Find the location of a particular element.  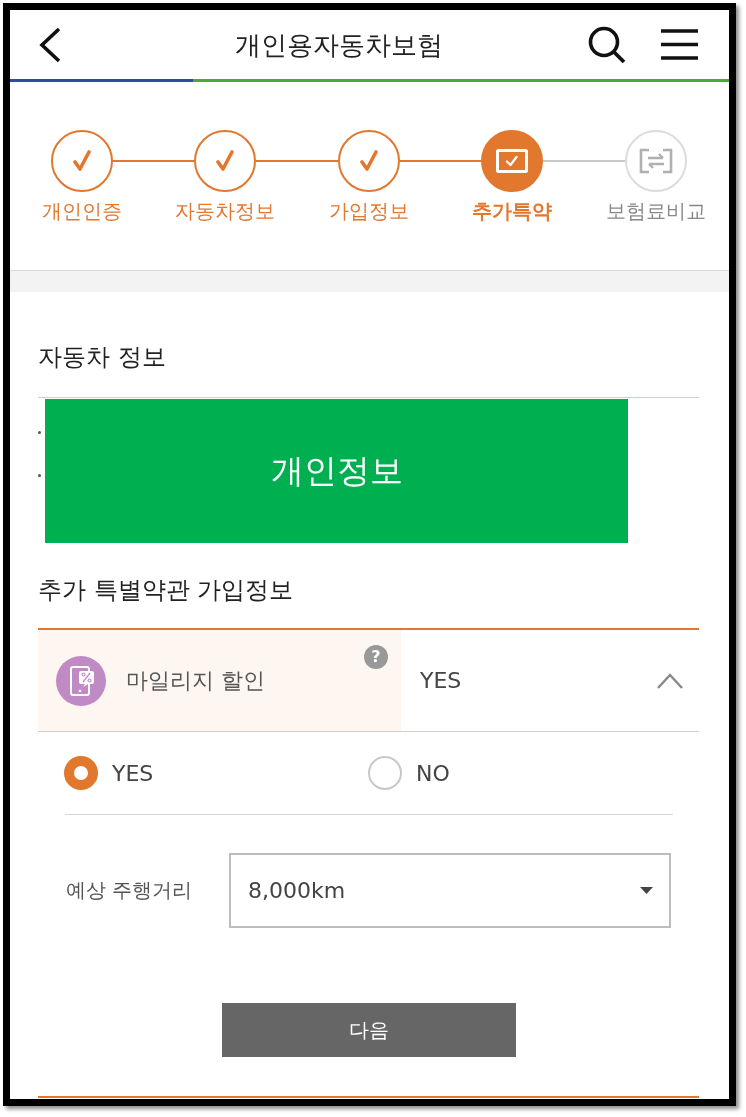

swap-arrows-icon is located at coordinates (655, 161).